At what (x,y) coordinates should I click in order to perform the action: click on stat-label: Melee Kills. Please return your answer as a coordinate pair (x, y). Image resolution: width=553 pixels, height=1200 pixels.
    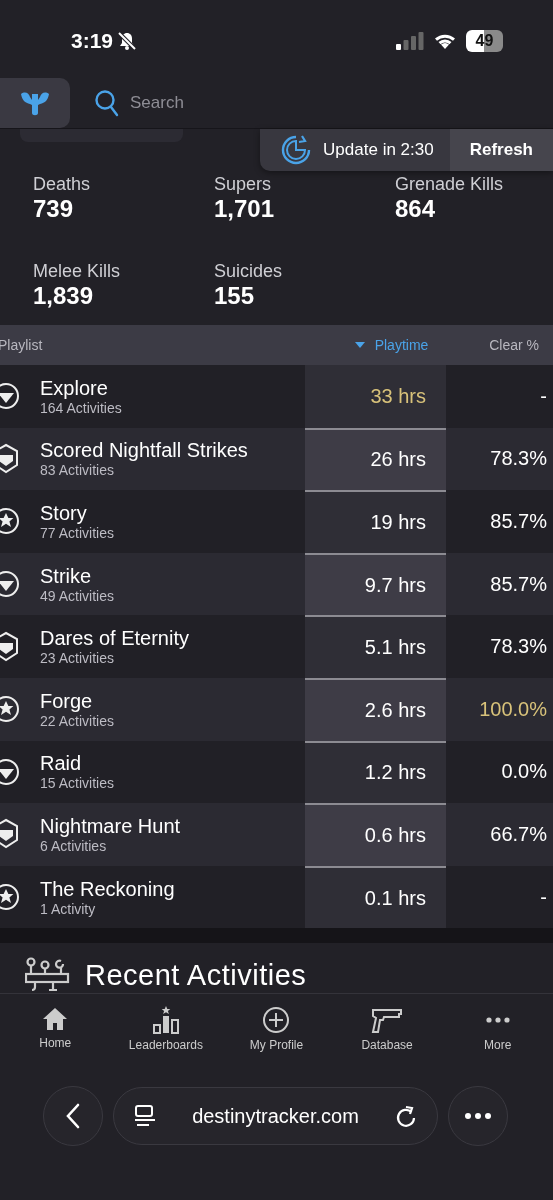
    Looking at the image, I should click on (77, 271).